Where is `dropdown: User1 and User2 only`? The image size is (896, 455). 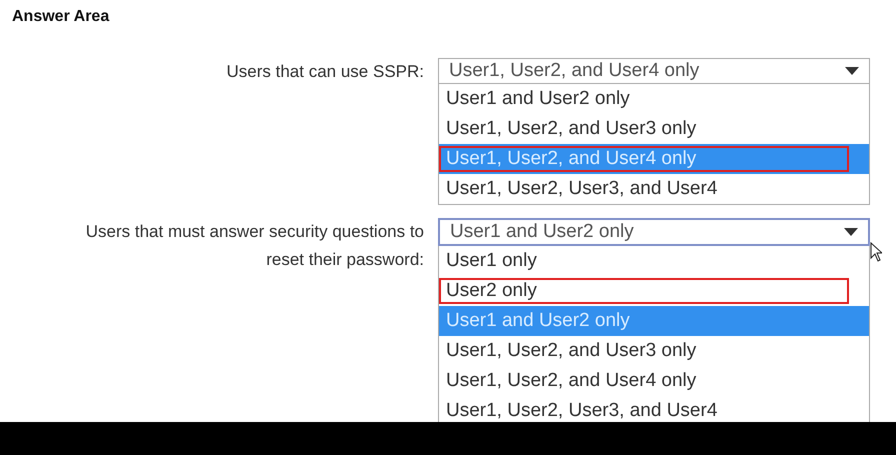
dropdown: User1 and User2 only is located at coordinates (654, 232).